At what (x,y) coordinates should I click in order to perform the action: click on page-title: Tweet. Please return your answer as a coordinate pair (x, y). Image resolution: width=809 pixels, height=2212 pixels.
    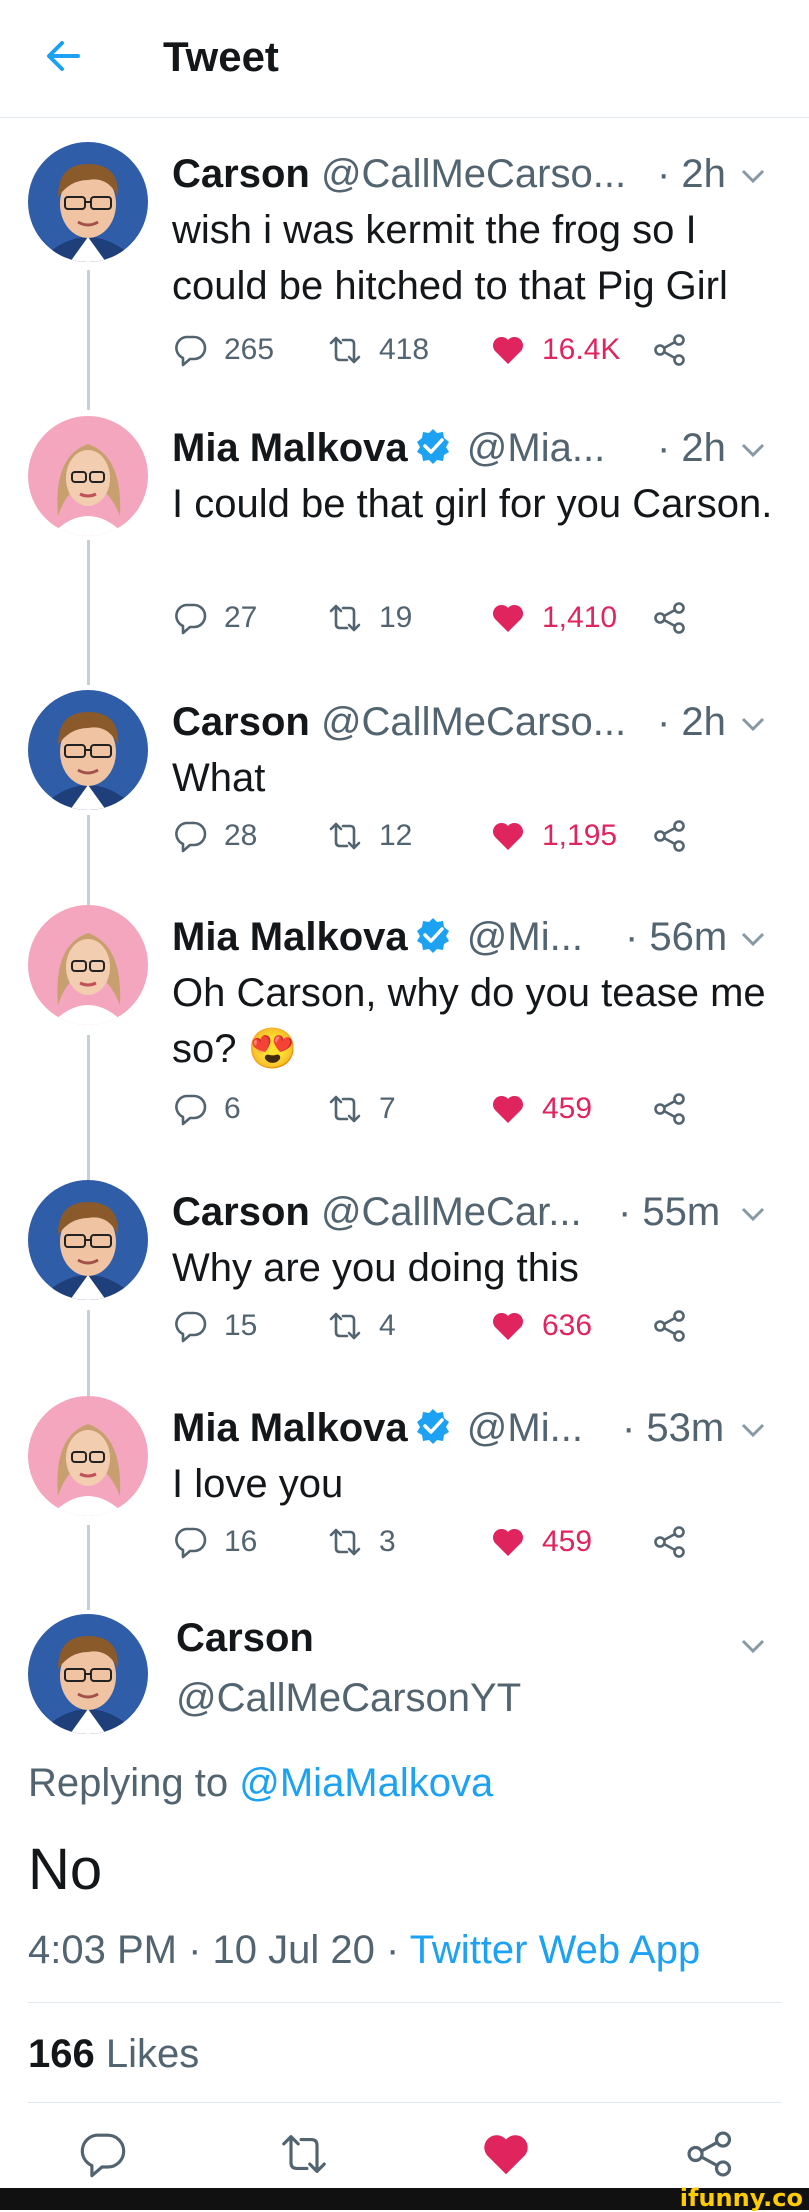
    Looking at the image, I should click on (221, 56).